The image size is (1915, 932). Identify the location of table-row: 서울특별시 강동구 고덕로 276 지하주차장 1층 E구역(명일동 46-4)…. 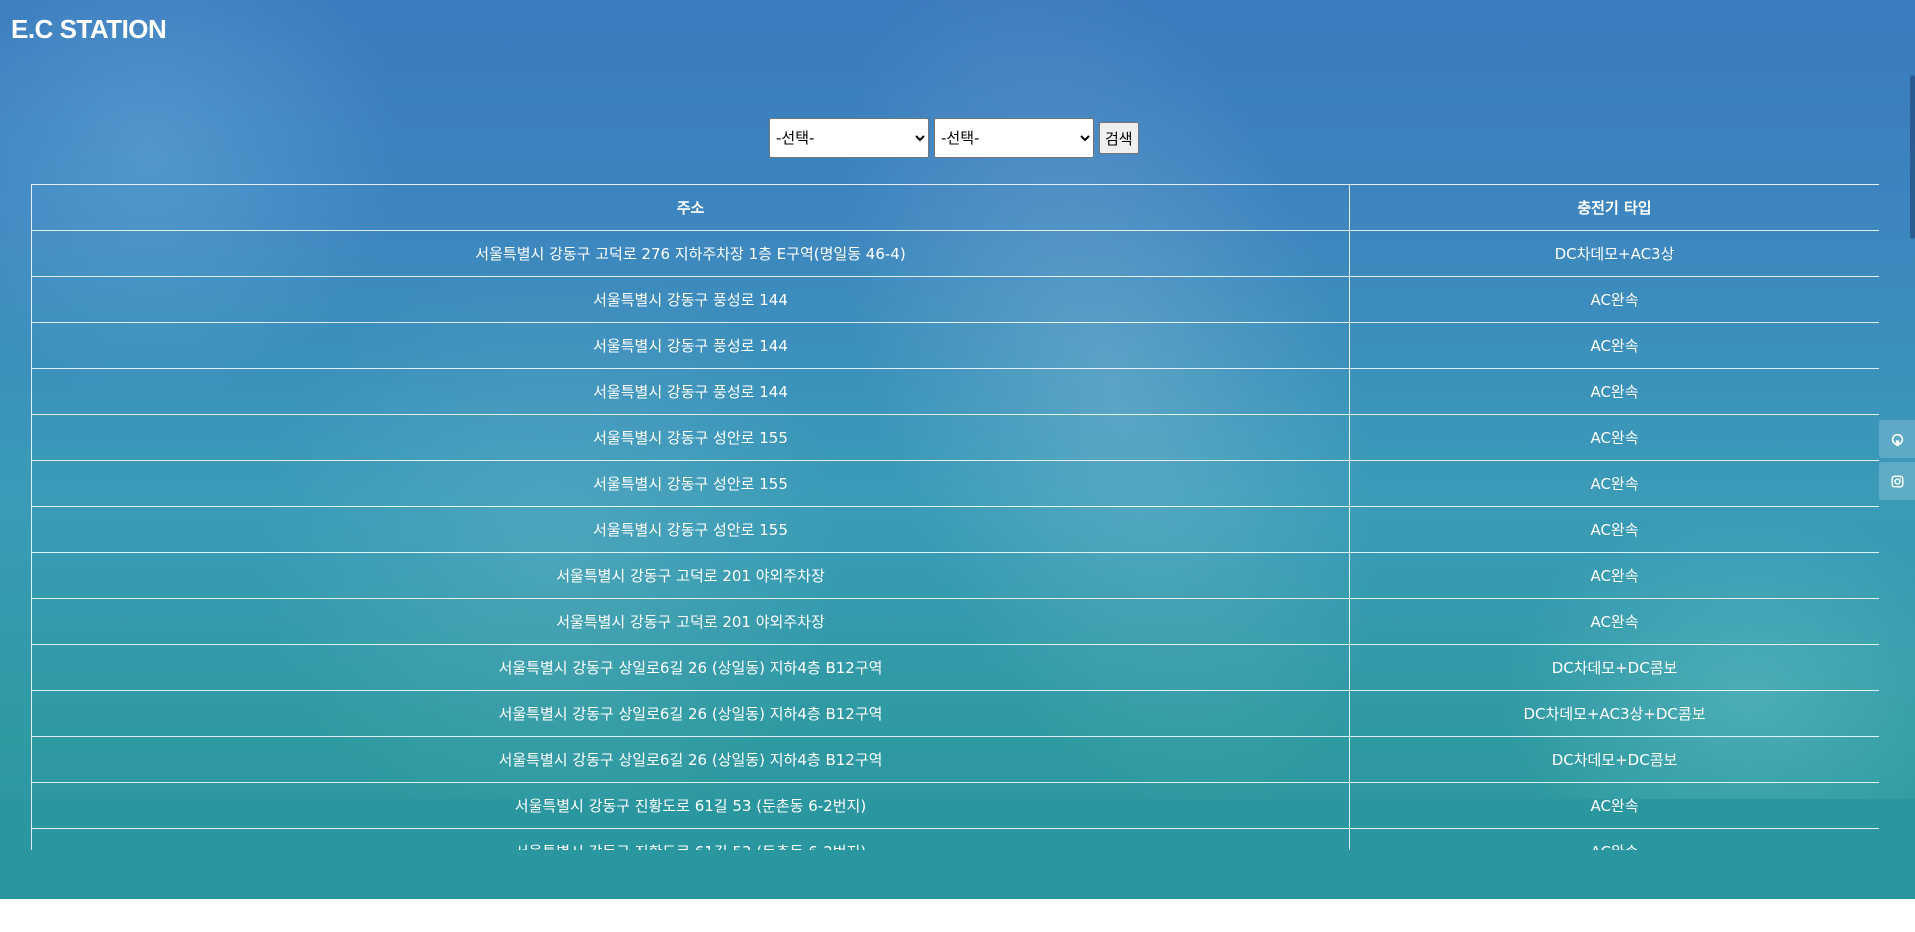
(955, 253).